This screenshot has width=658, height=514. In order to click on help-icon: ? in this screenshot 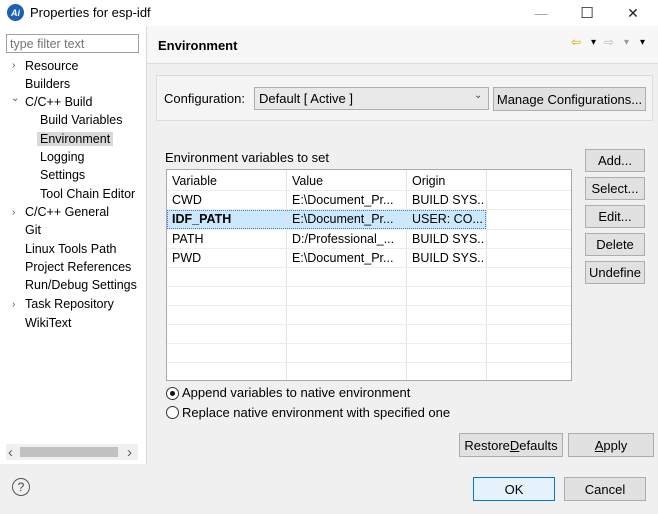, I will do `click(21, 487)`.